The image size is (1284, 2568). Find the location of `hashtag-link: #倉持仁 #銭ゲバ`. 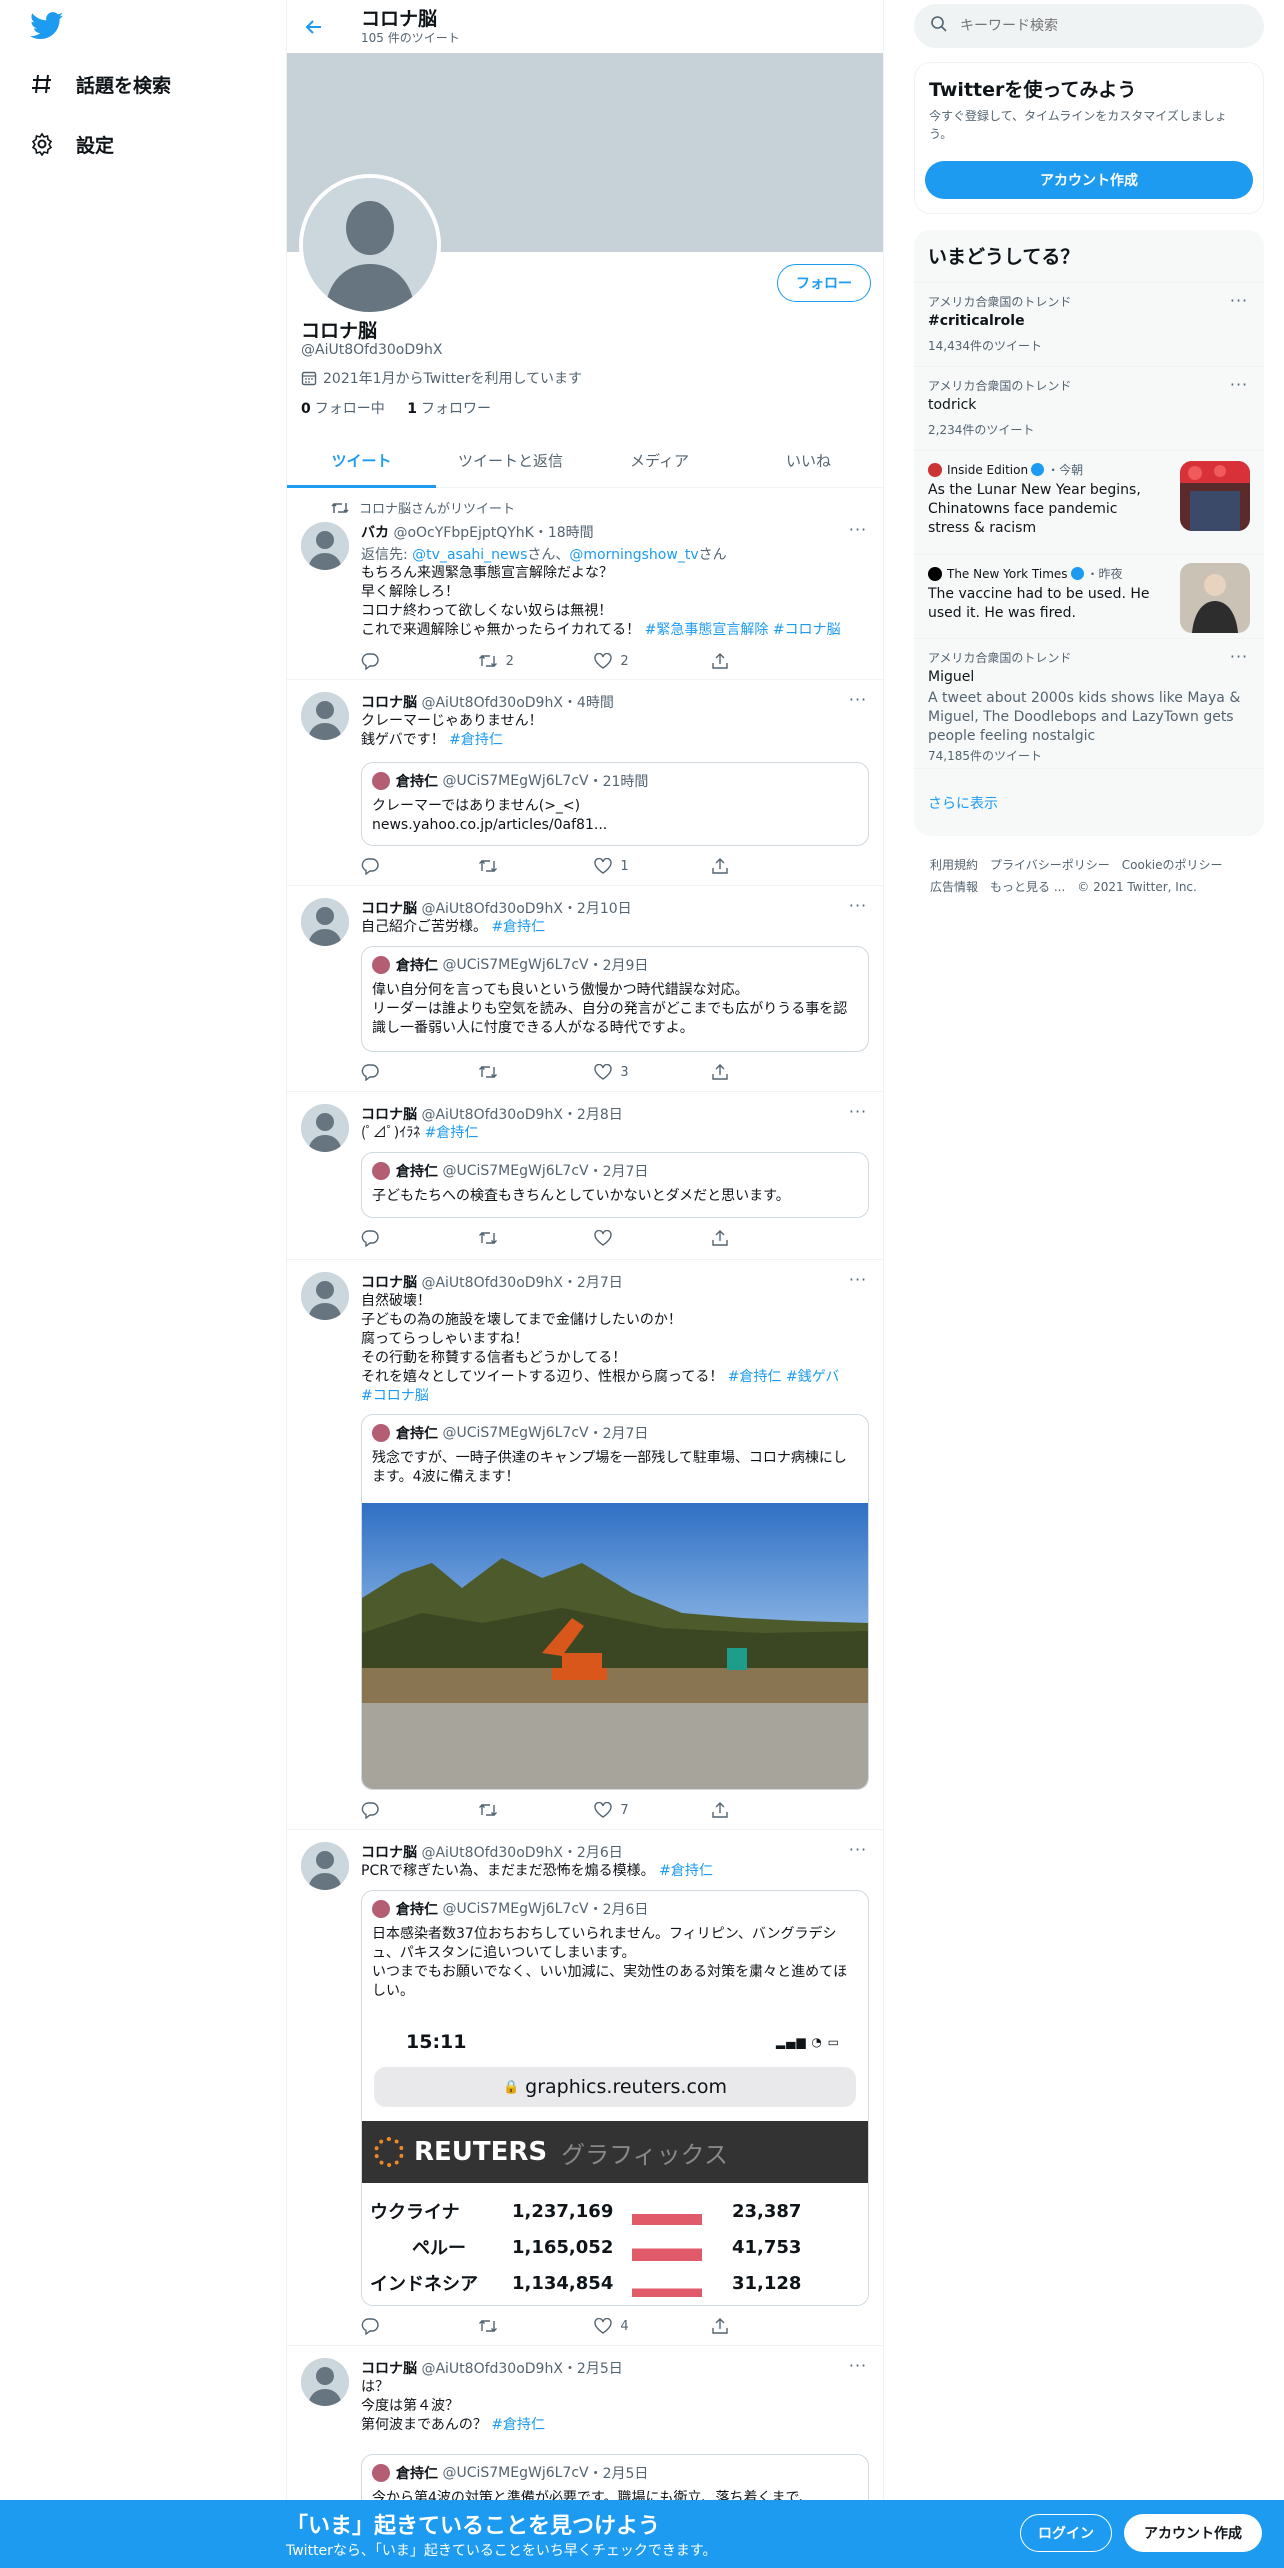

hashtag-link: #倉持仁 #銭ゲバ is located at coordinates (784, 1377).